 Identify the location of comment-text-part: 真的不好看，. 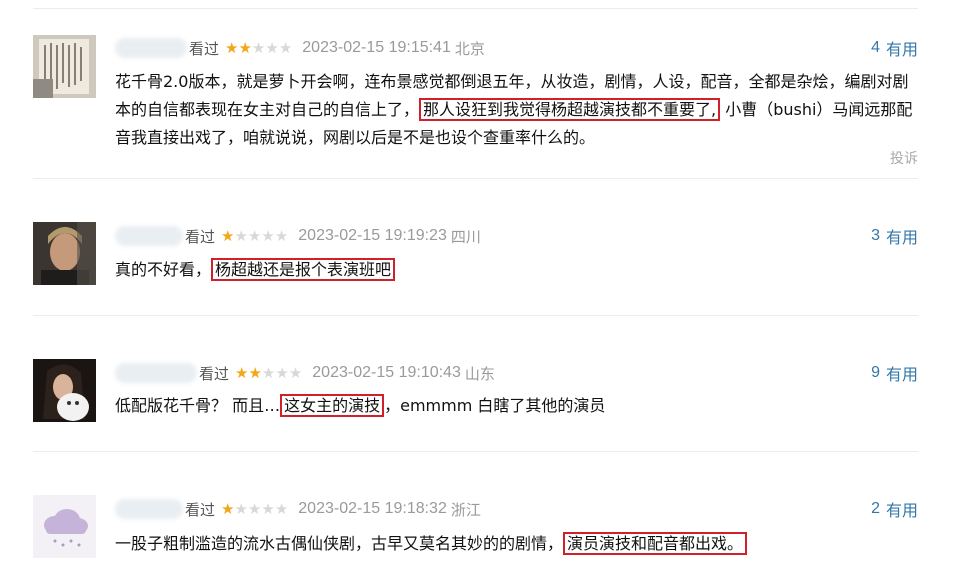
(163, 269).